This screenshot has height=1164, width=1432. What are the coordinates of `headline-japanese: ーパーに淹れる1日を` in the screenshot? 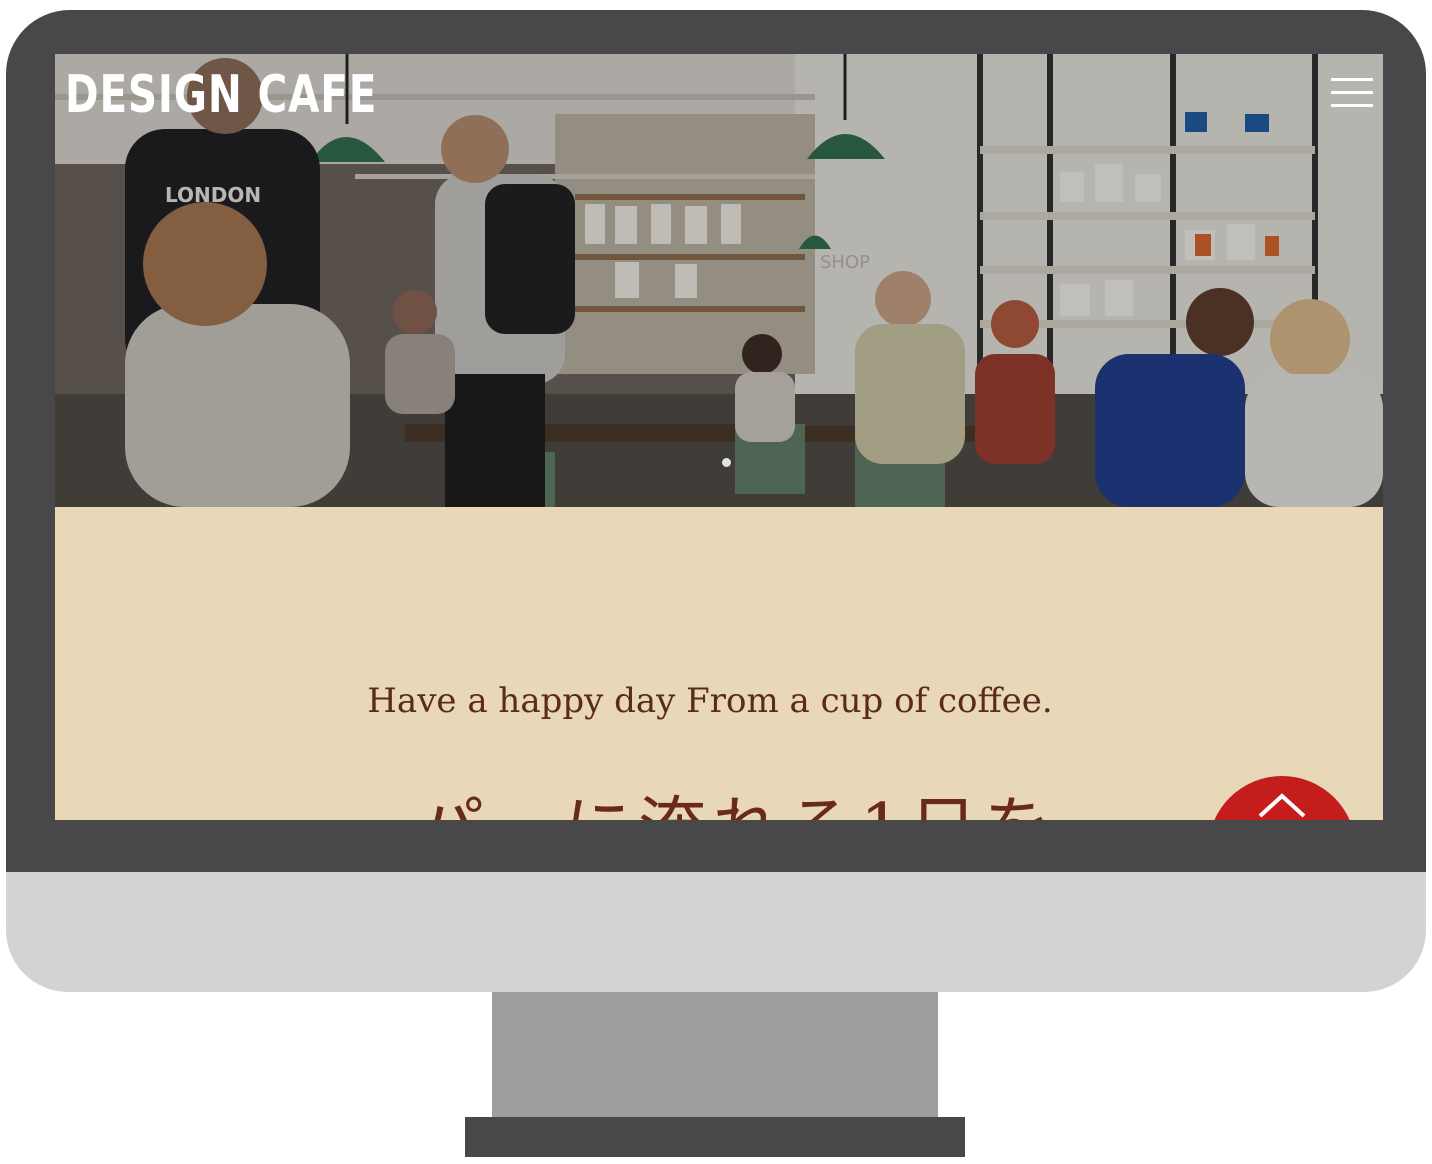 It's located at (700, 805).